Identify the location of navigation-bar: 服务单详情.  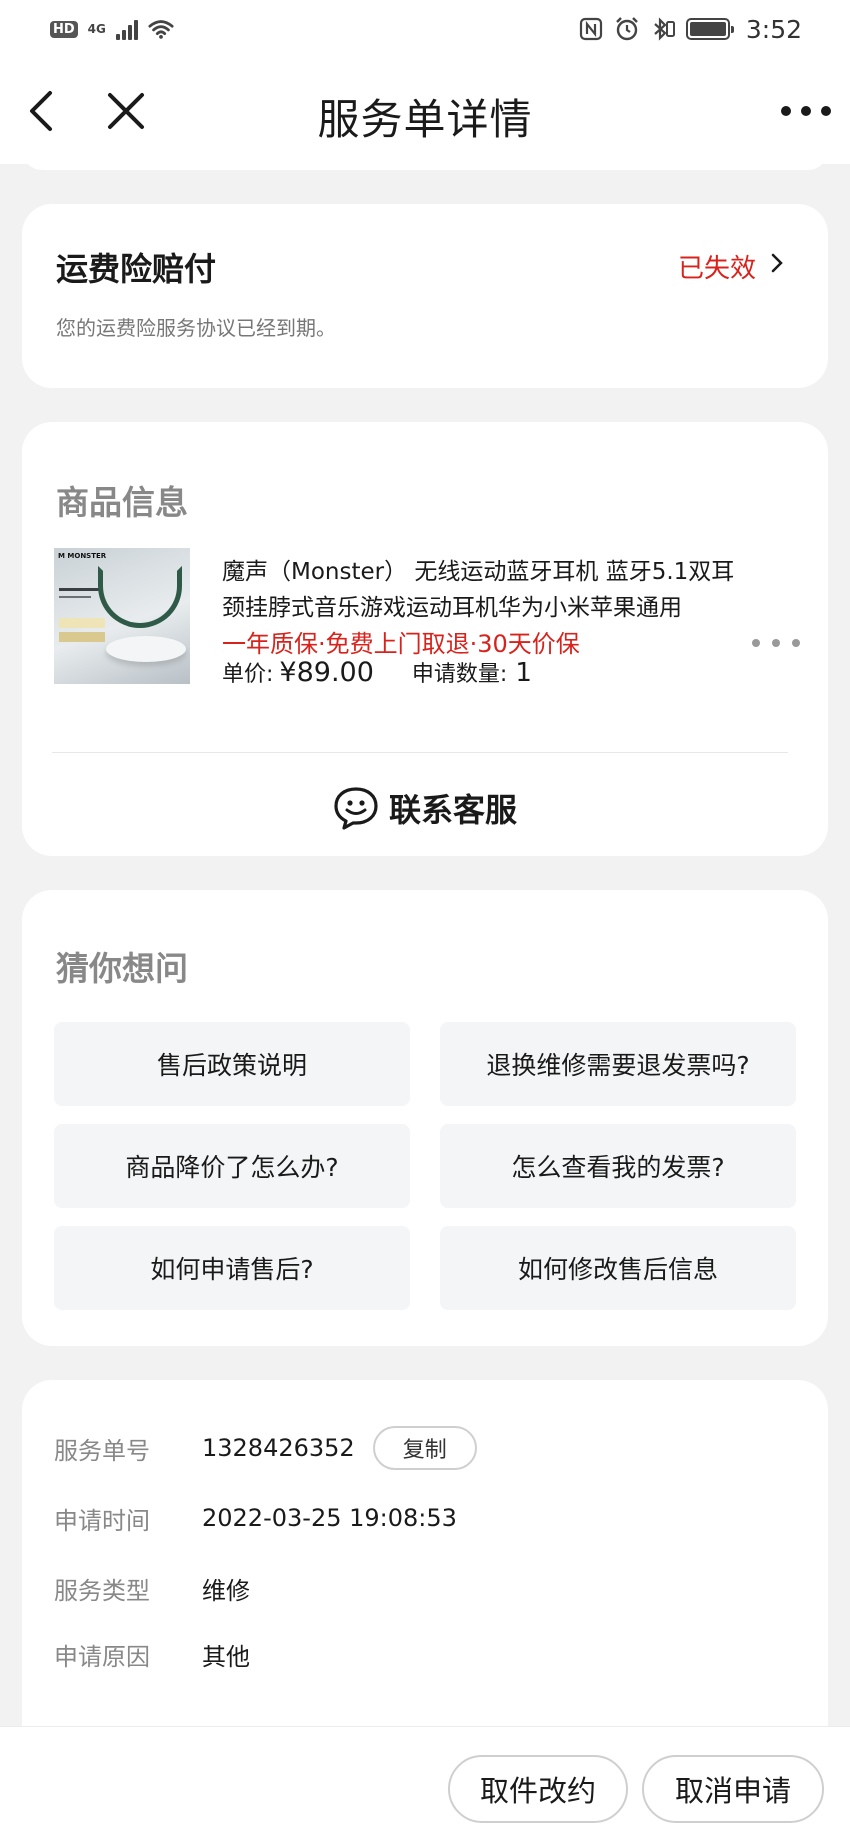
(425, 111).